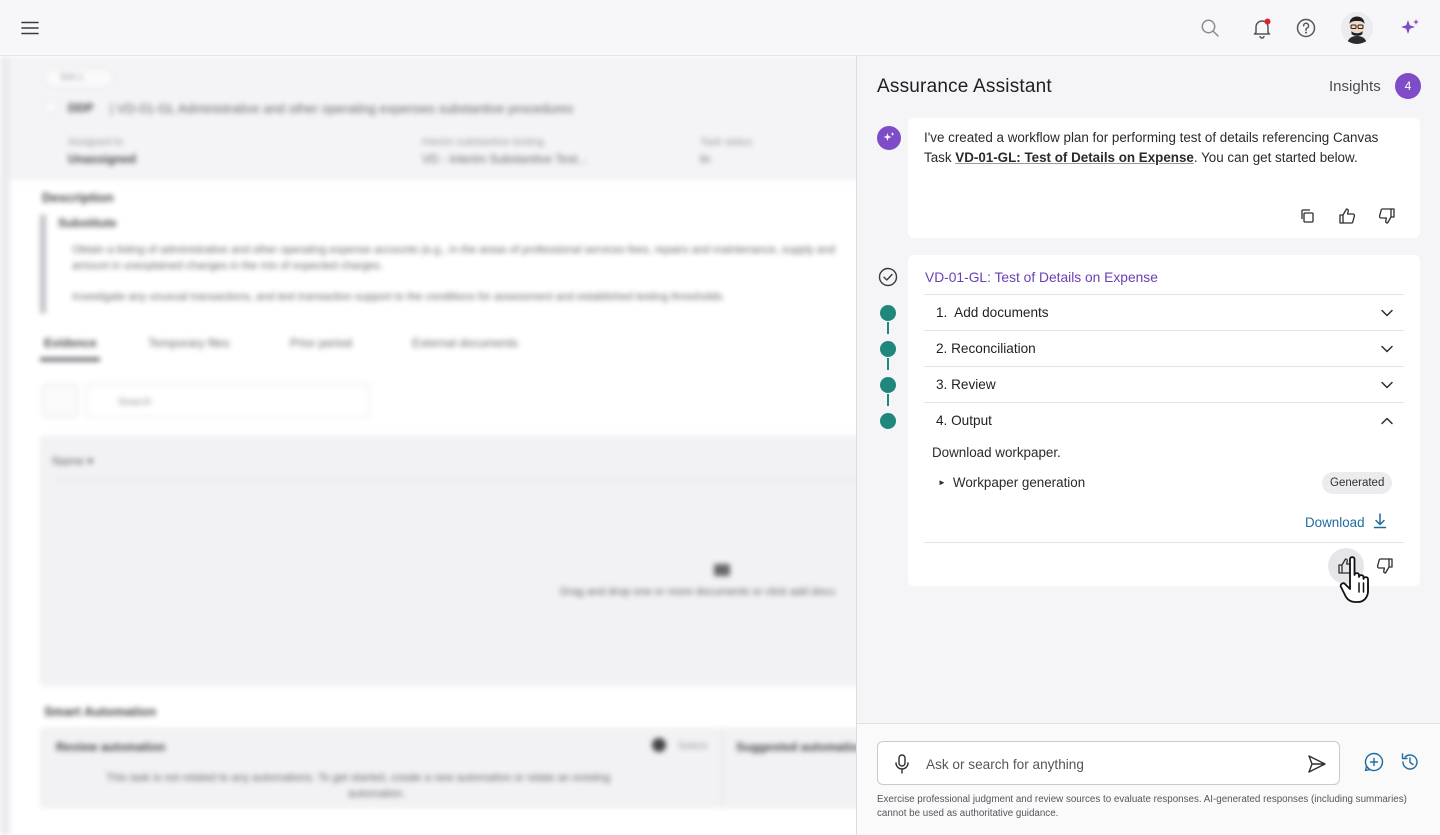  I want to click on avatar, so click(1357, 28).